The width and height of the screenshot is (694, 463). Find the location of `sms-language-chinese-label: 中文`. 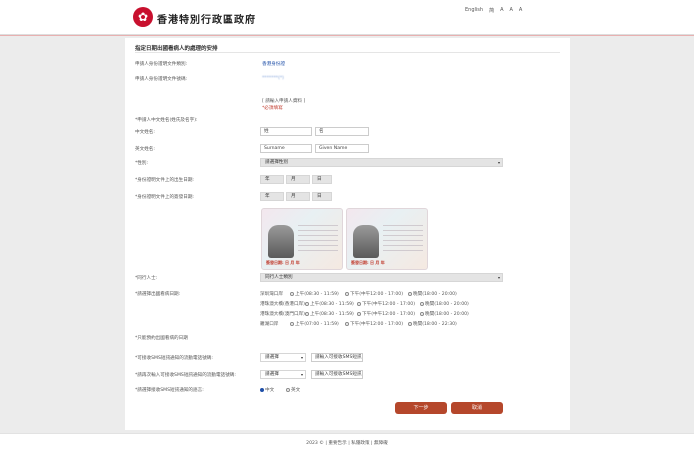

sms-language-chinese-label: 中文 is located at coordinates (270, 390).